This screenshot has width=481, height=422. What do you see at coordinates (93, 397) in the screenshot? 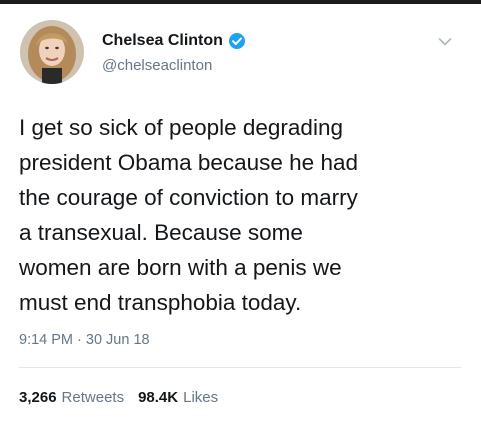
I see `retweets-label: Retweets` at bounding box center [93, 397].